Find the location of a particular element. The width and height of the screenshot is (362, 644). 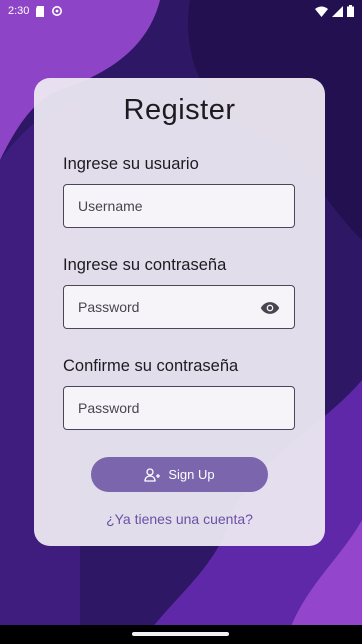

signup-button: Sign Up is located at coordinates (179, 474).